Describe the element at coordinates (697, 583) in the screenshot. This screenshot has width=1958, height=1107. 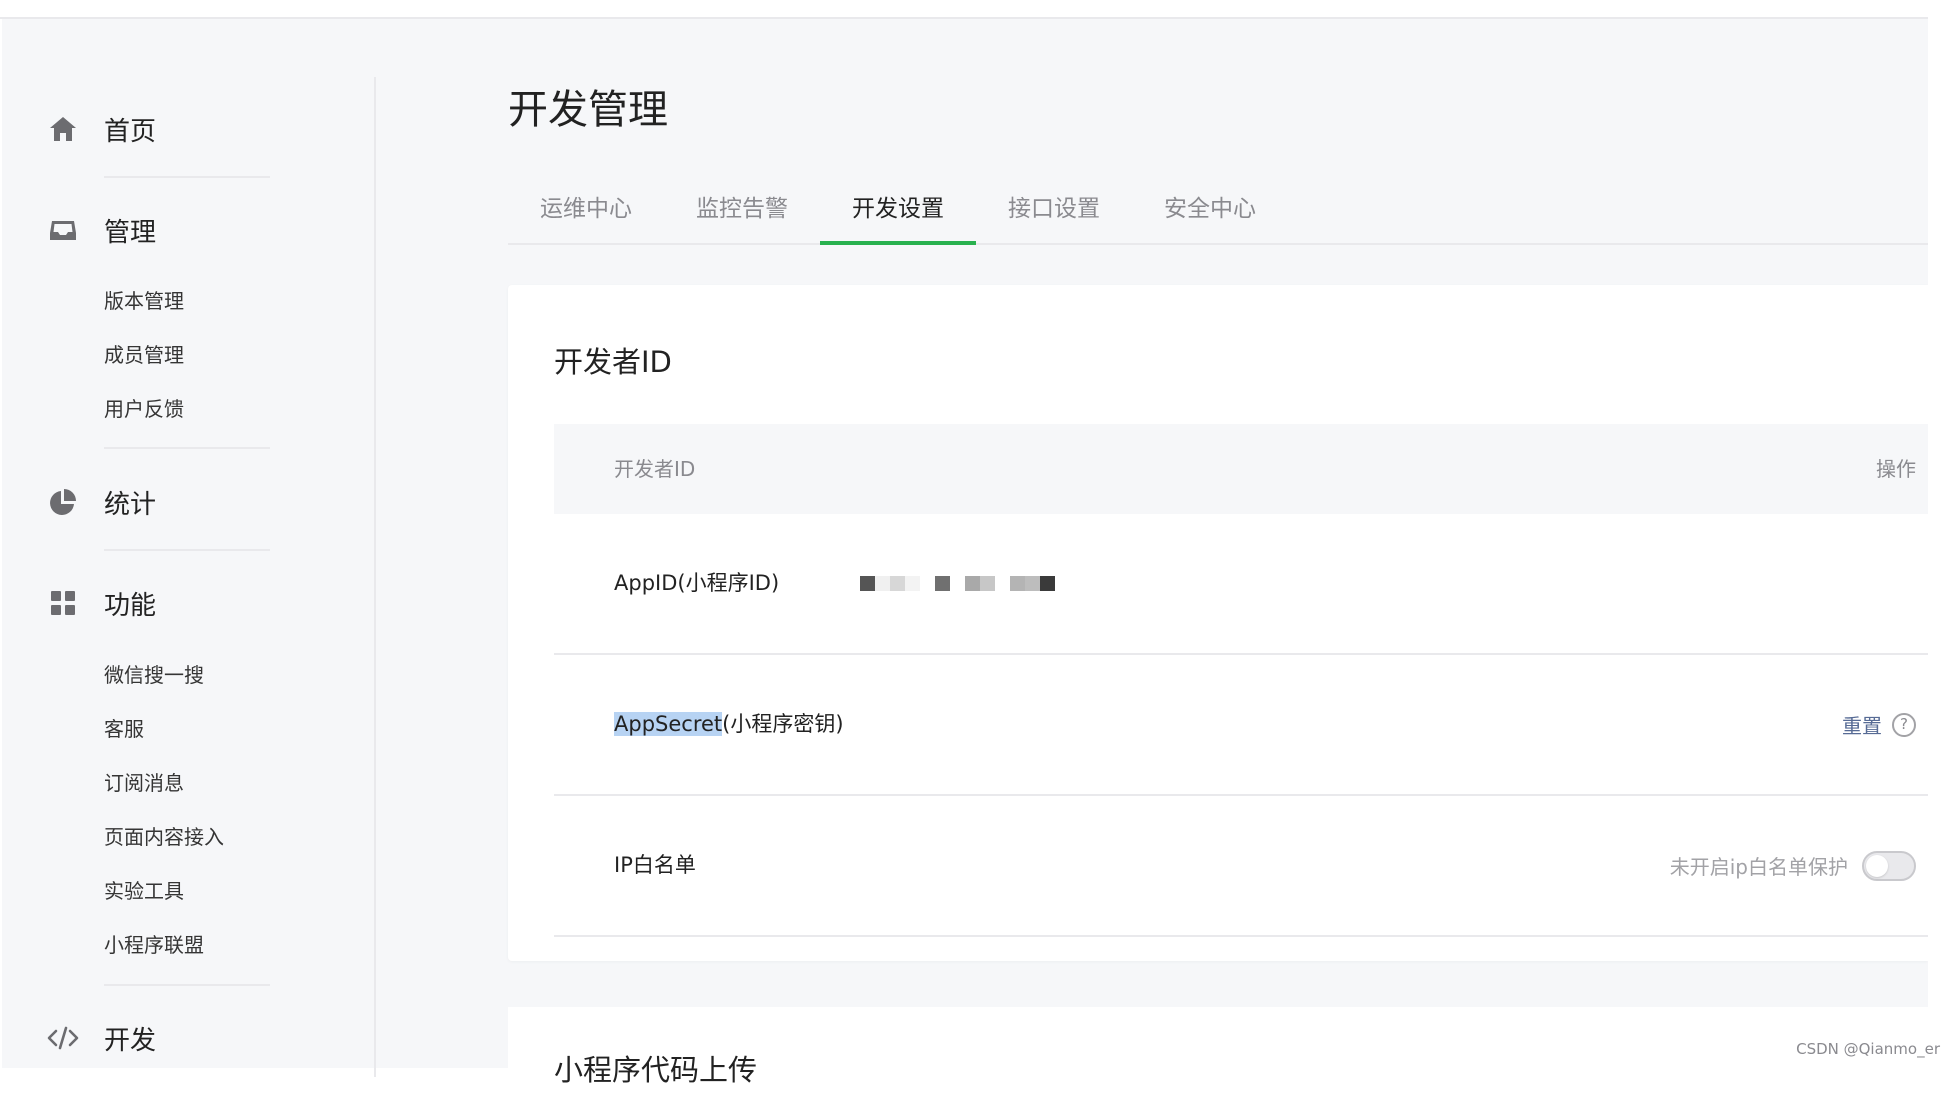
I see `appid-label: AppID(小程序ID)` at that location.